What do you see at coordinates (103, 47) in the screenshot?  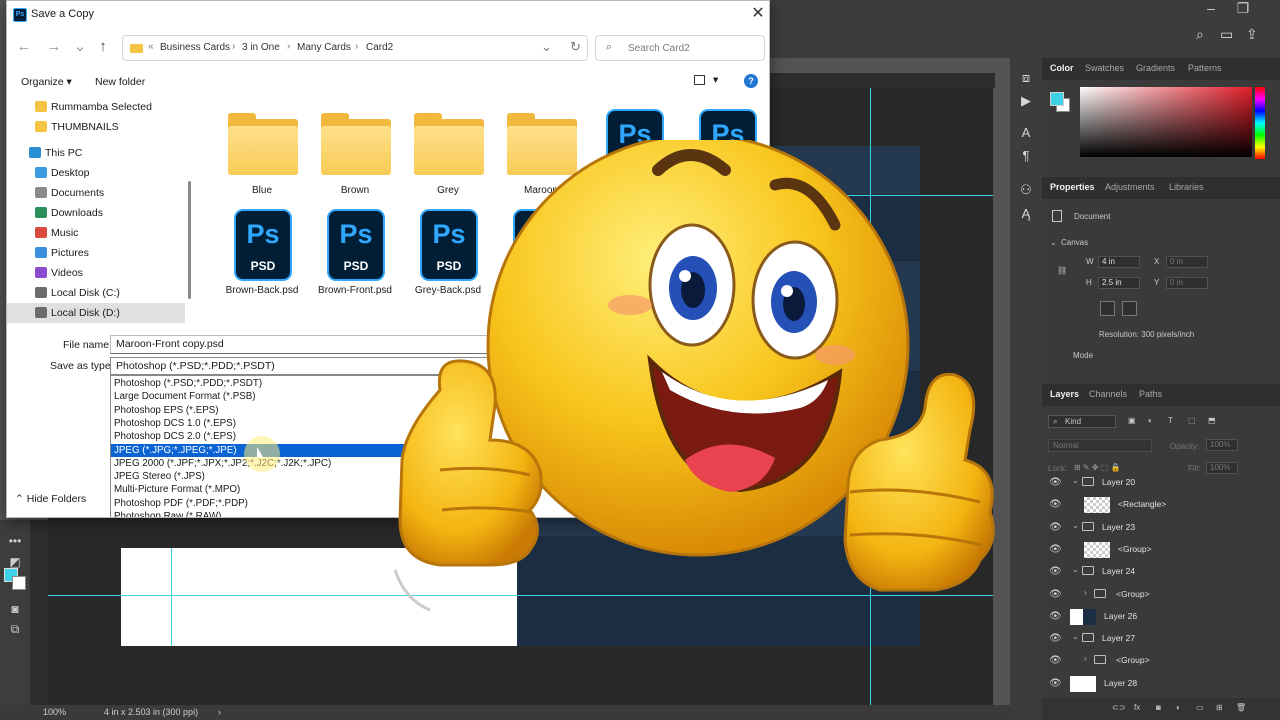 I see `up-arrow-icon: ↑` at bounding box center [103, 47].